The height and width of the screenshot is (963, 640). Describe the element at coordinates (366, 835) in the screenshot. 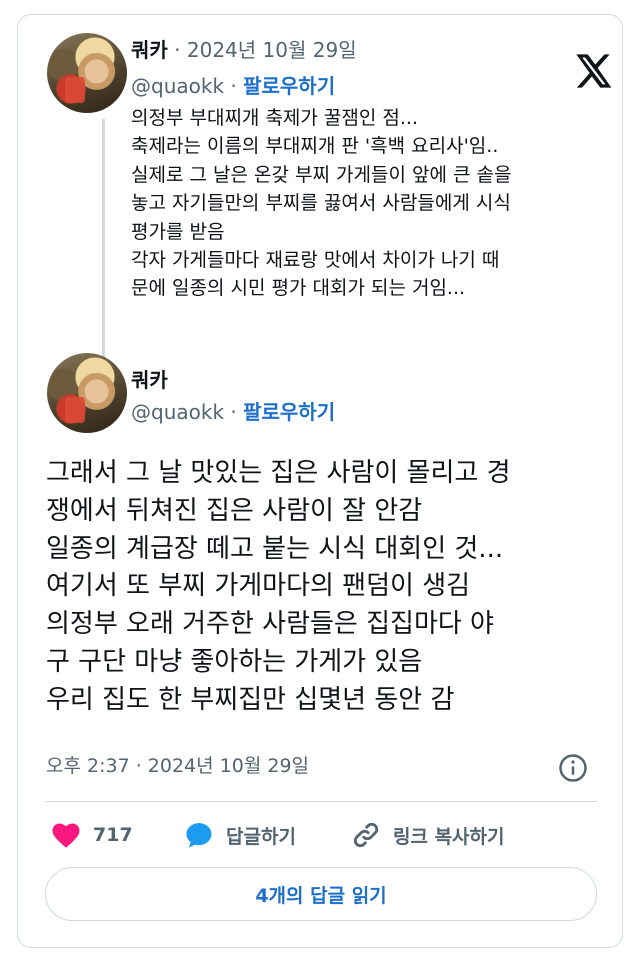

I see `link-icon` at that location.